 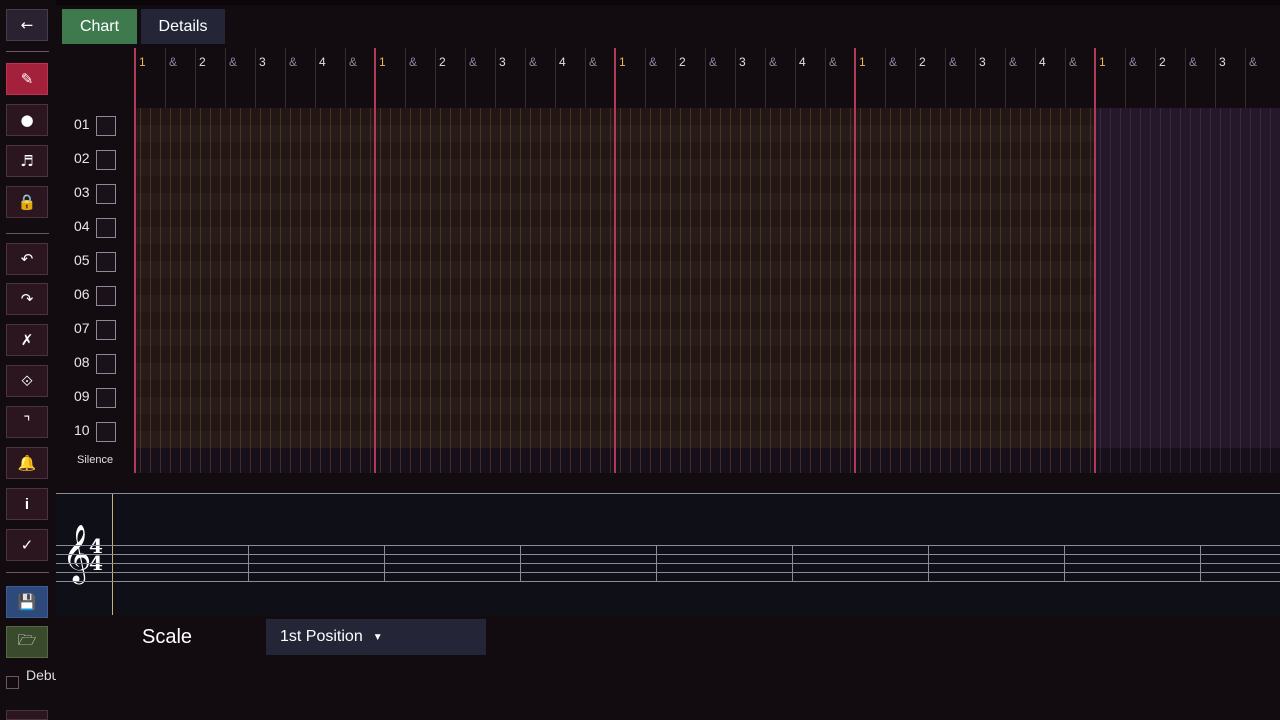 I want to click on check-button: ✓, so click(x=27, y=545).